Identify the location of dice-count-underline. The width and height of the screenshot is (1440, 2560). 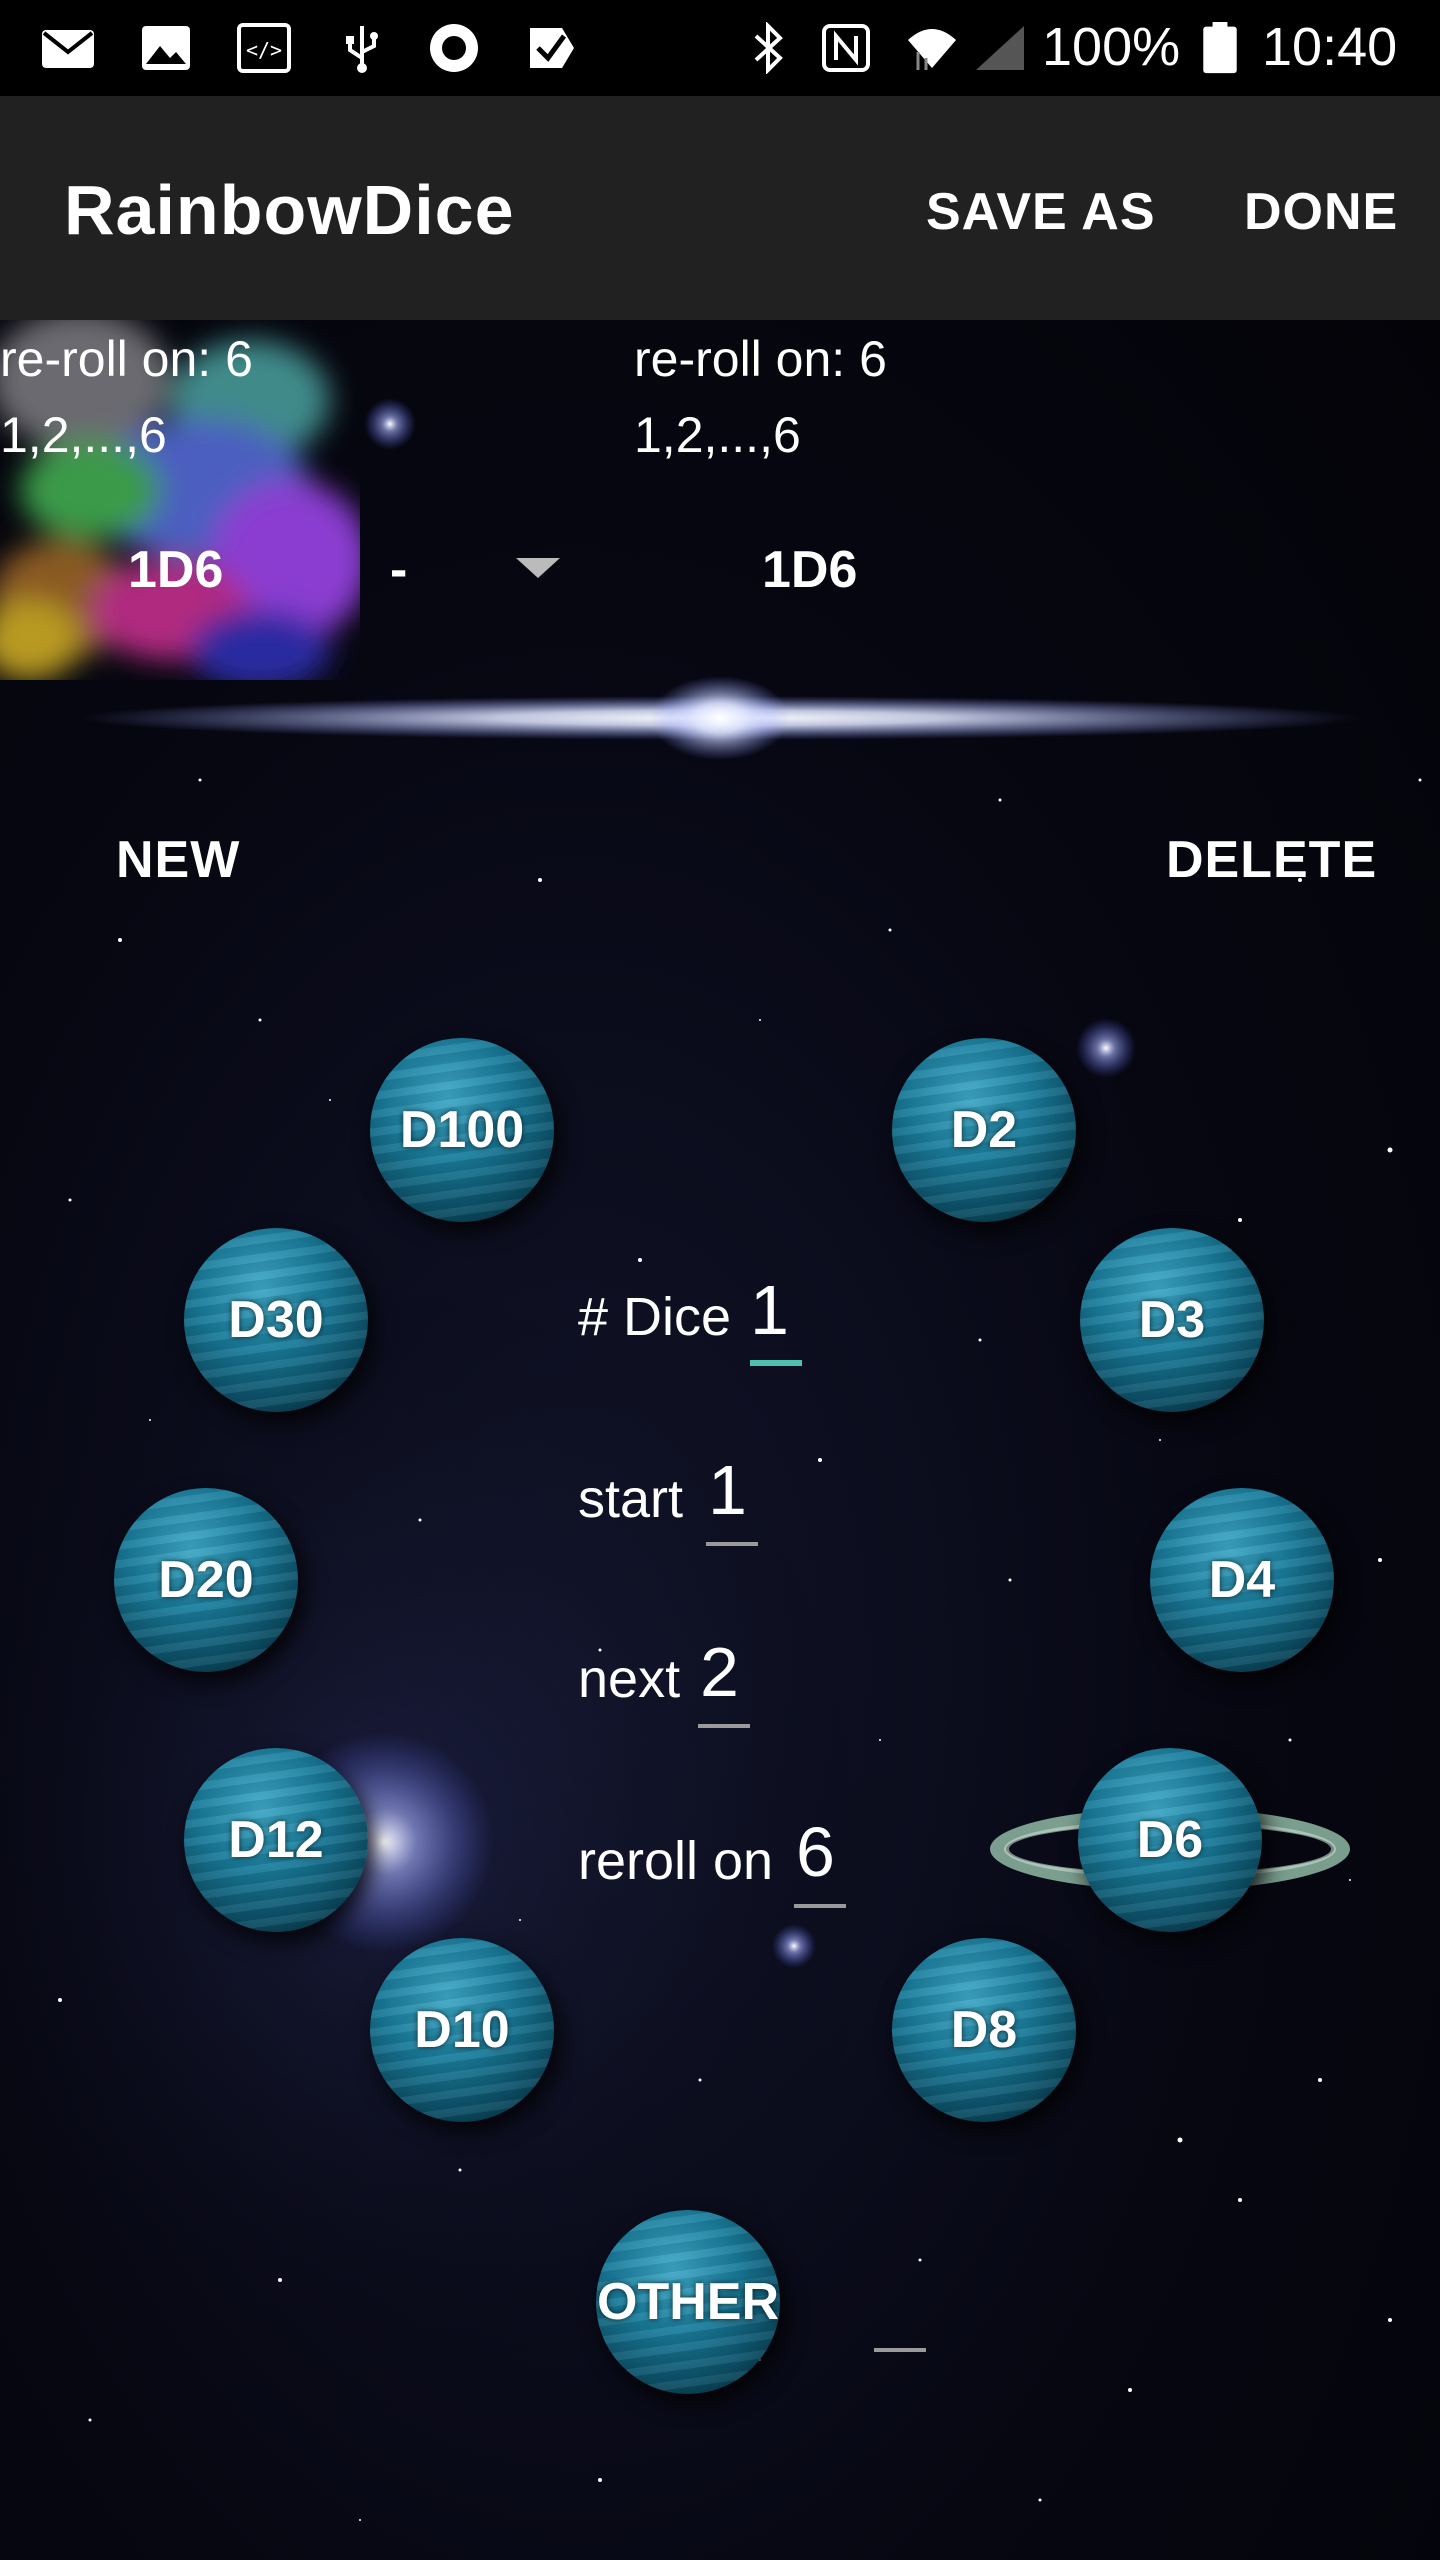
(776, 1363).